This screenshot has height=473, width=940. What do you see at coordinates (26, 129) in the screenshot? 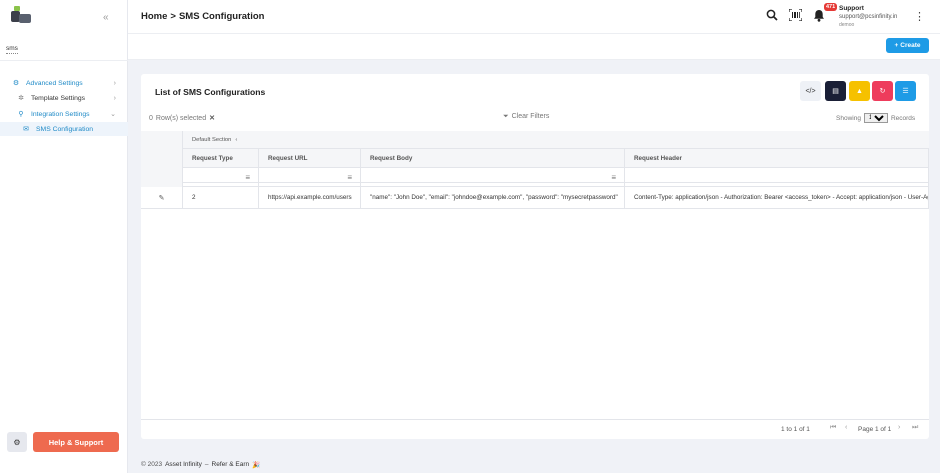
I see `envelope-icon: ✉` at bounding box center [26, 129].